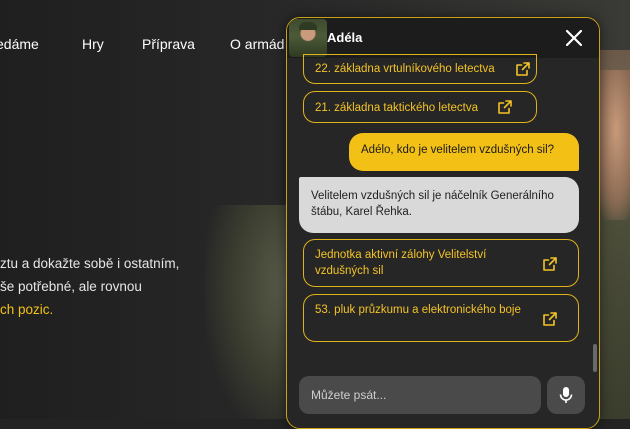 This screenshot has width=630, height=429. Describe the element at coordinates (420, 395) in the screenshot. I see `message-input` at that location.